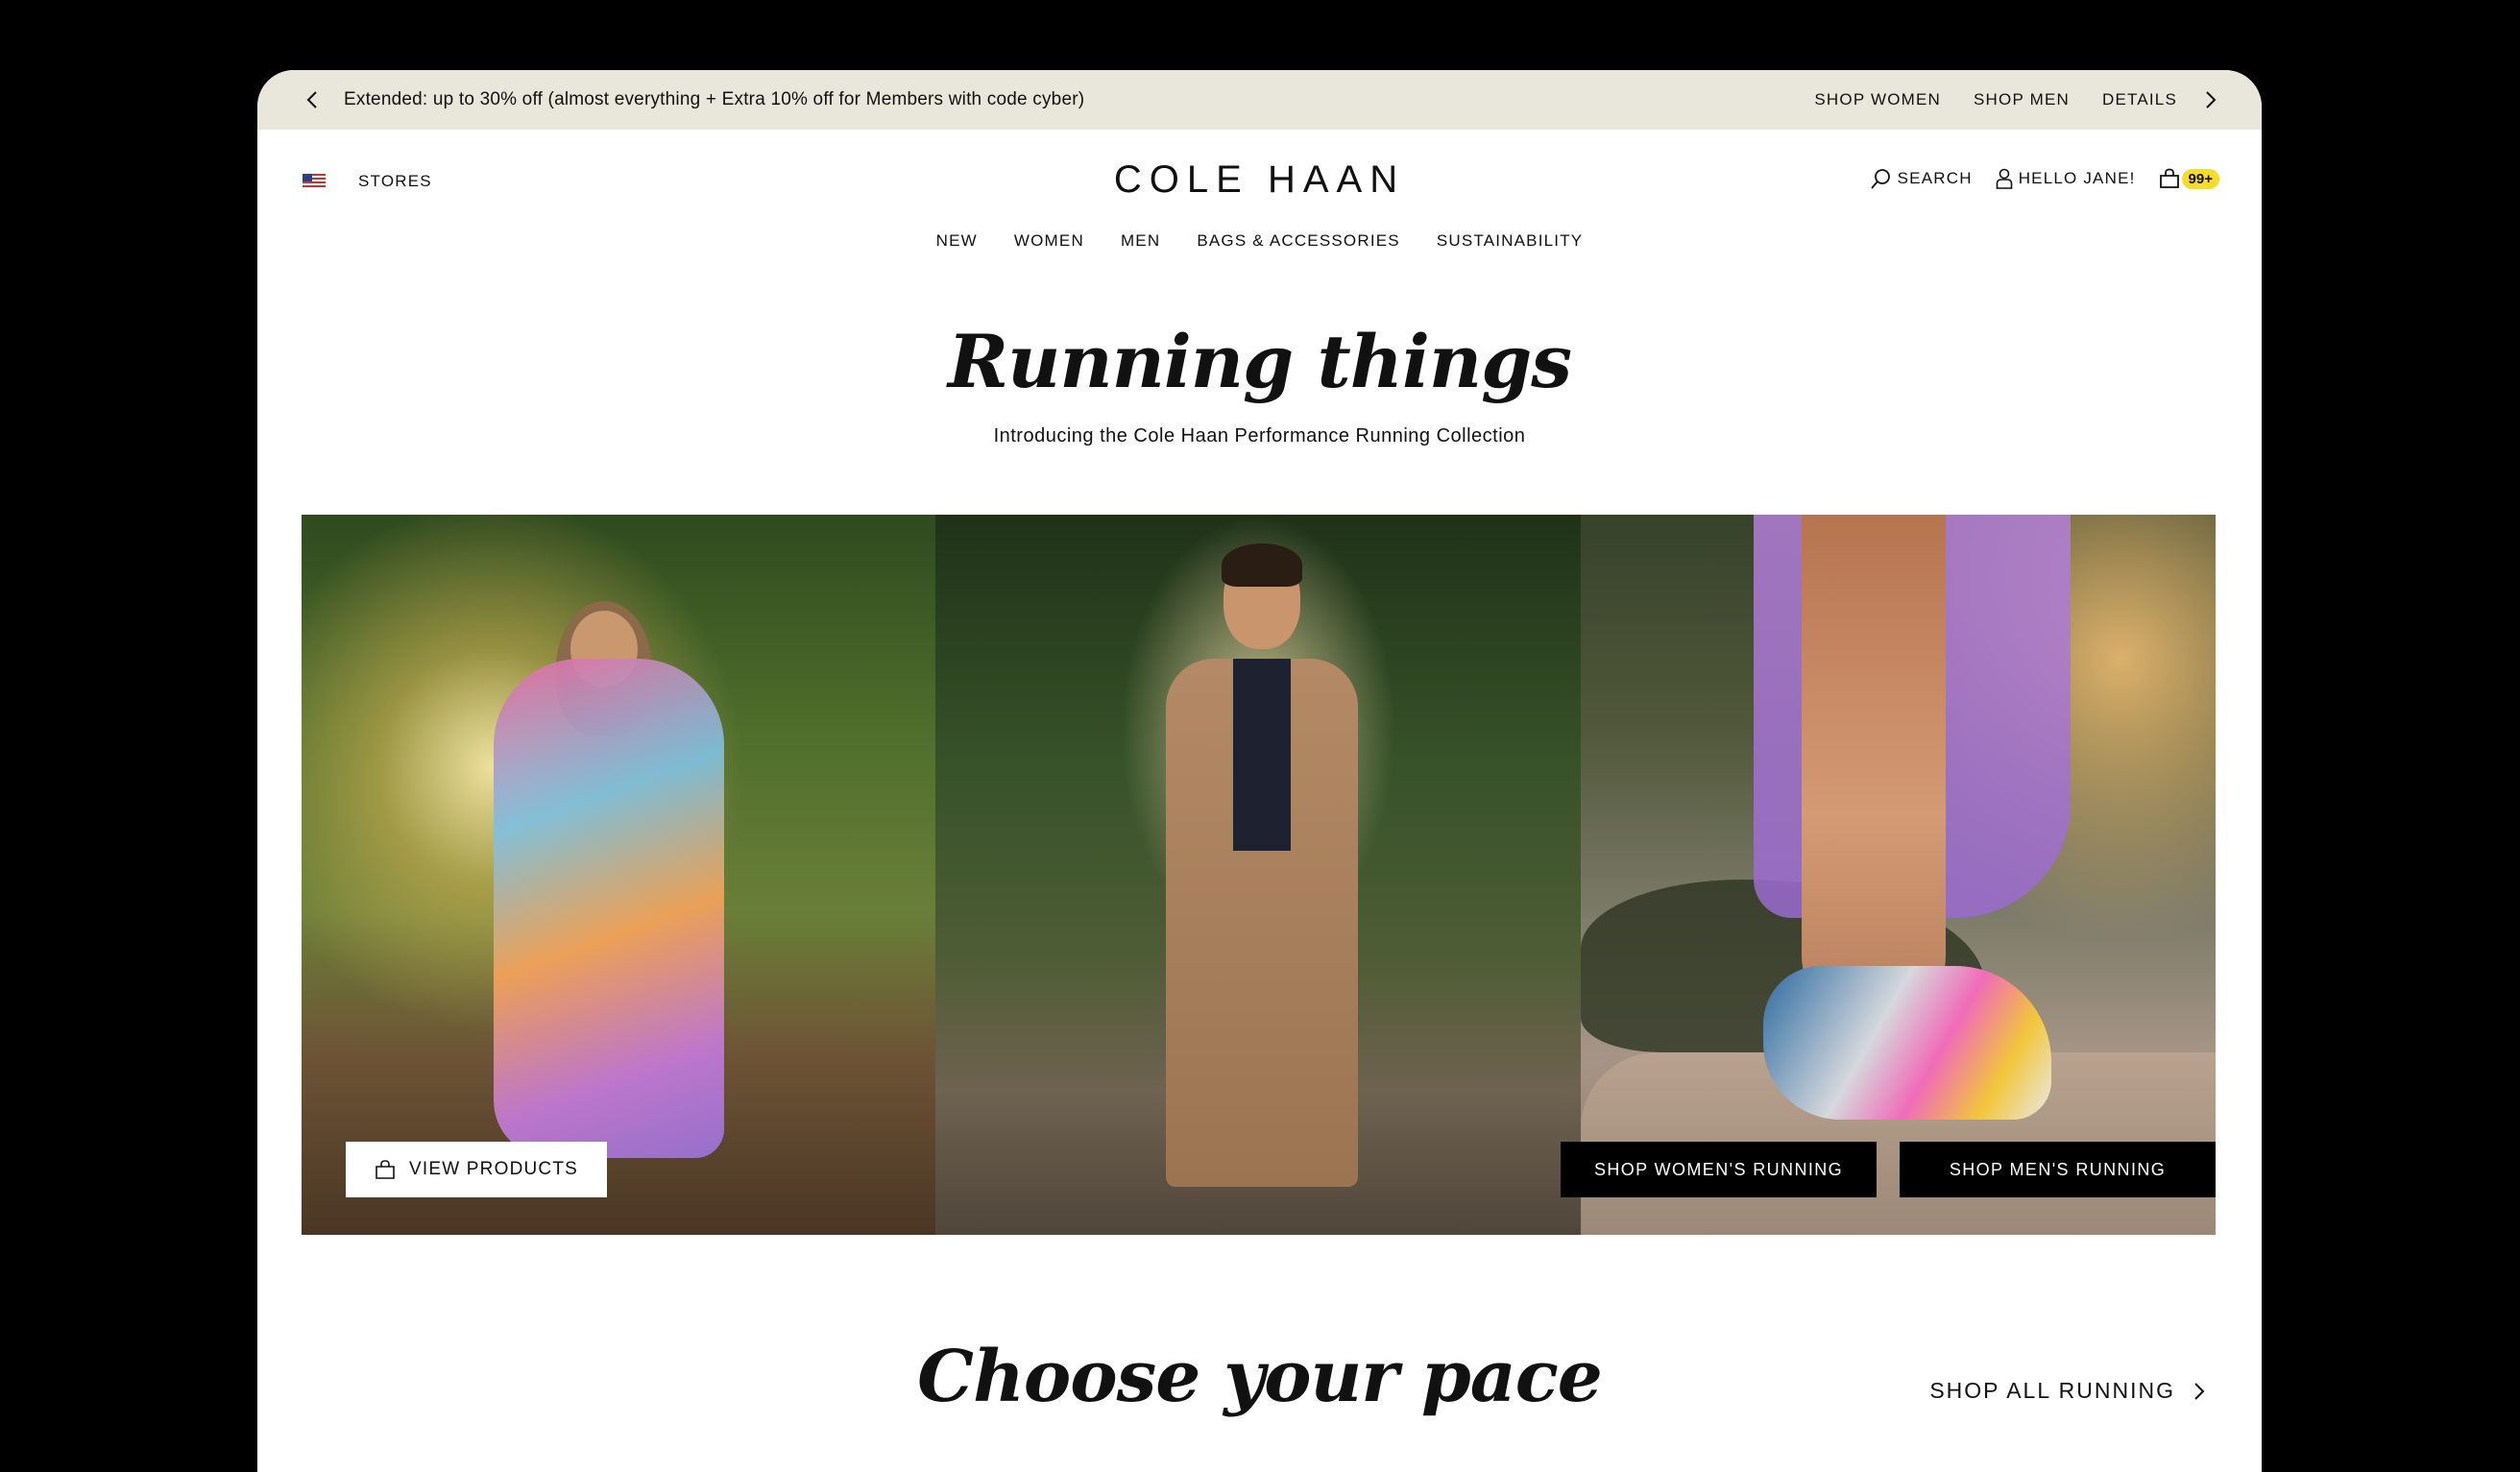  What do you see at coordinates (2200, 178) in the screenshot?
I see `cart-count-badge: 99+` at bounding box center [2200, 178].